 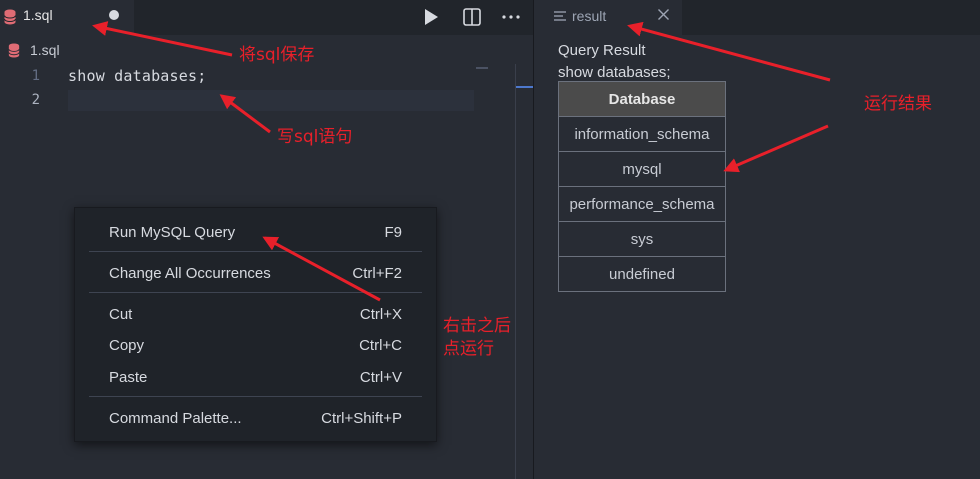 I want to click on table-cell: mysql, so click(x=642, y=169).